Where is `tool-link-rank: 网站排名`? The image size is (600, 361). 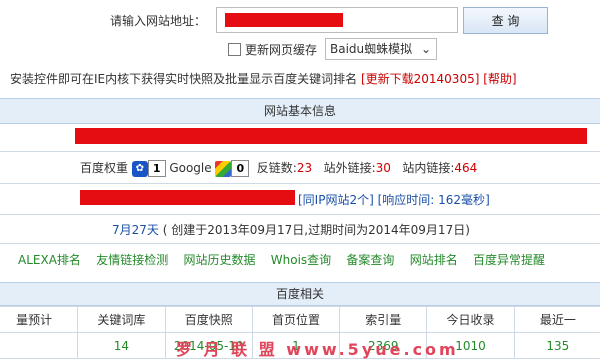 tool-link-rank: 网站排名 is located at coordinates (434, 260).